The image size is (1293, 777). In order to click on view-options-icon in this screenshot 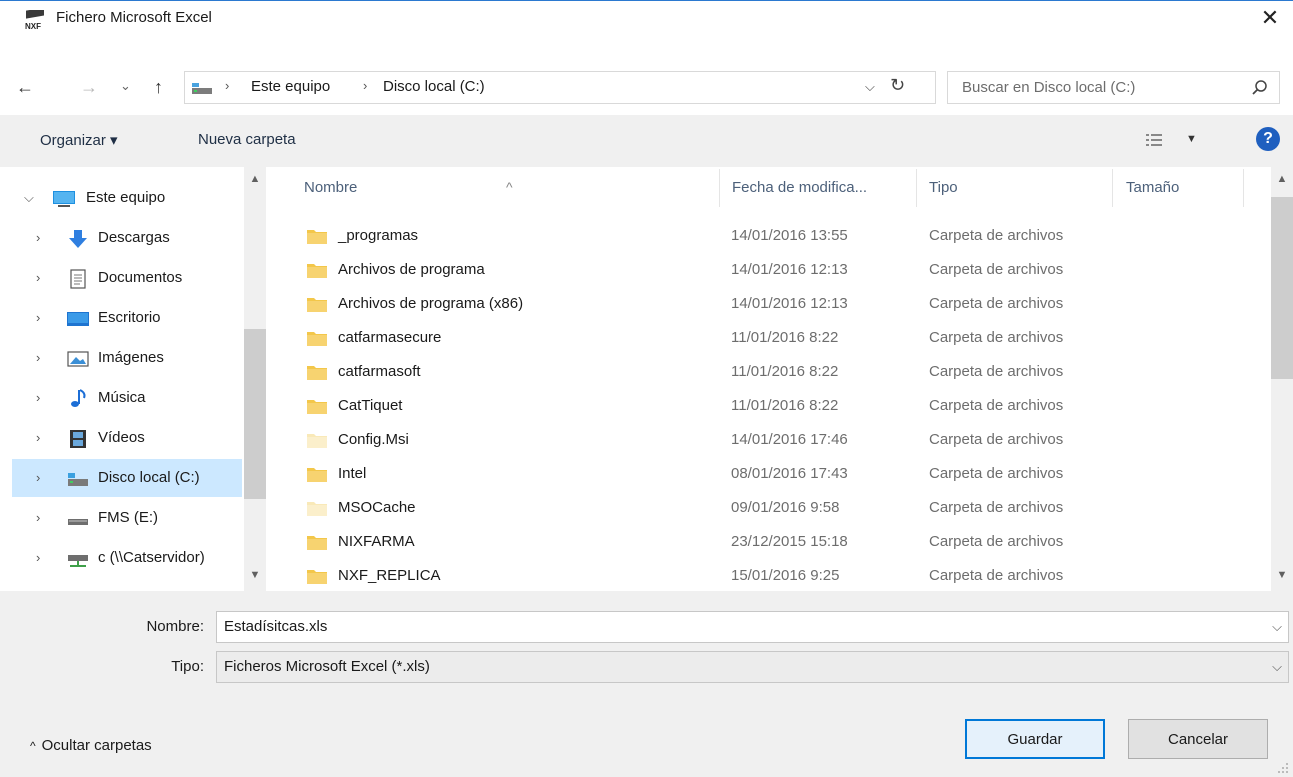, I will do `click(1154, 140)`.